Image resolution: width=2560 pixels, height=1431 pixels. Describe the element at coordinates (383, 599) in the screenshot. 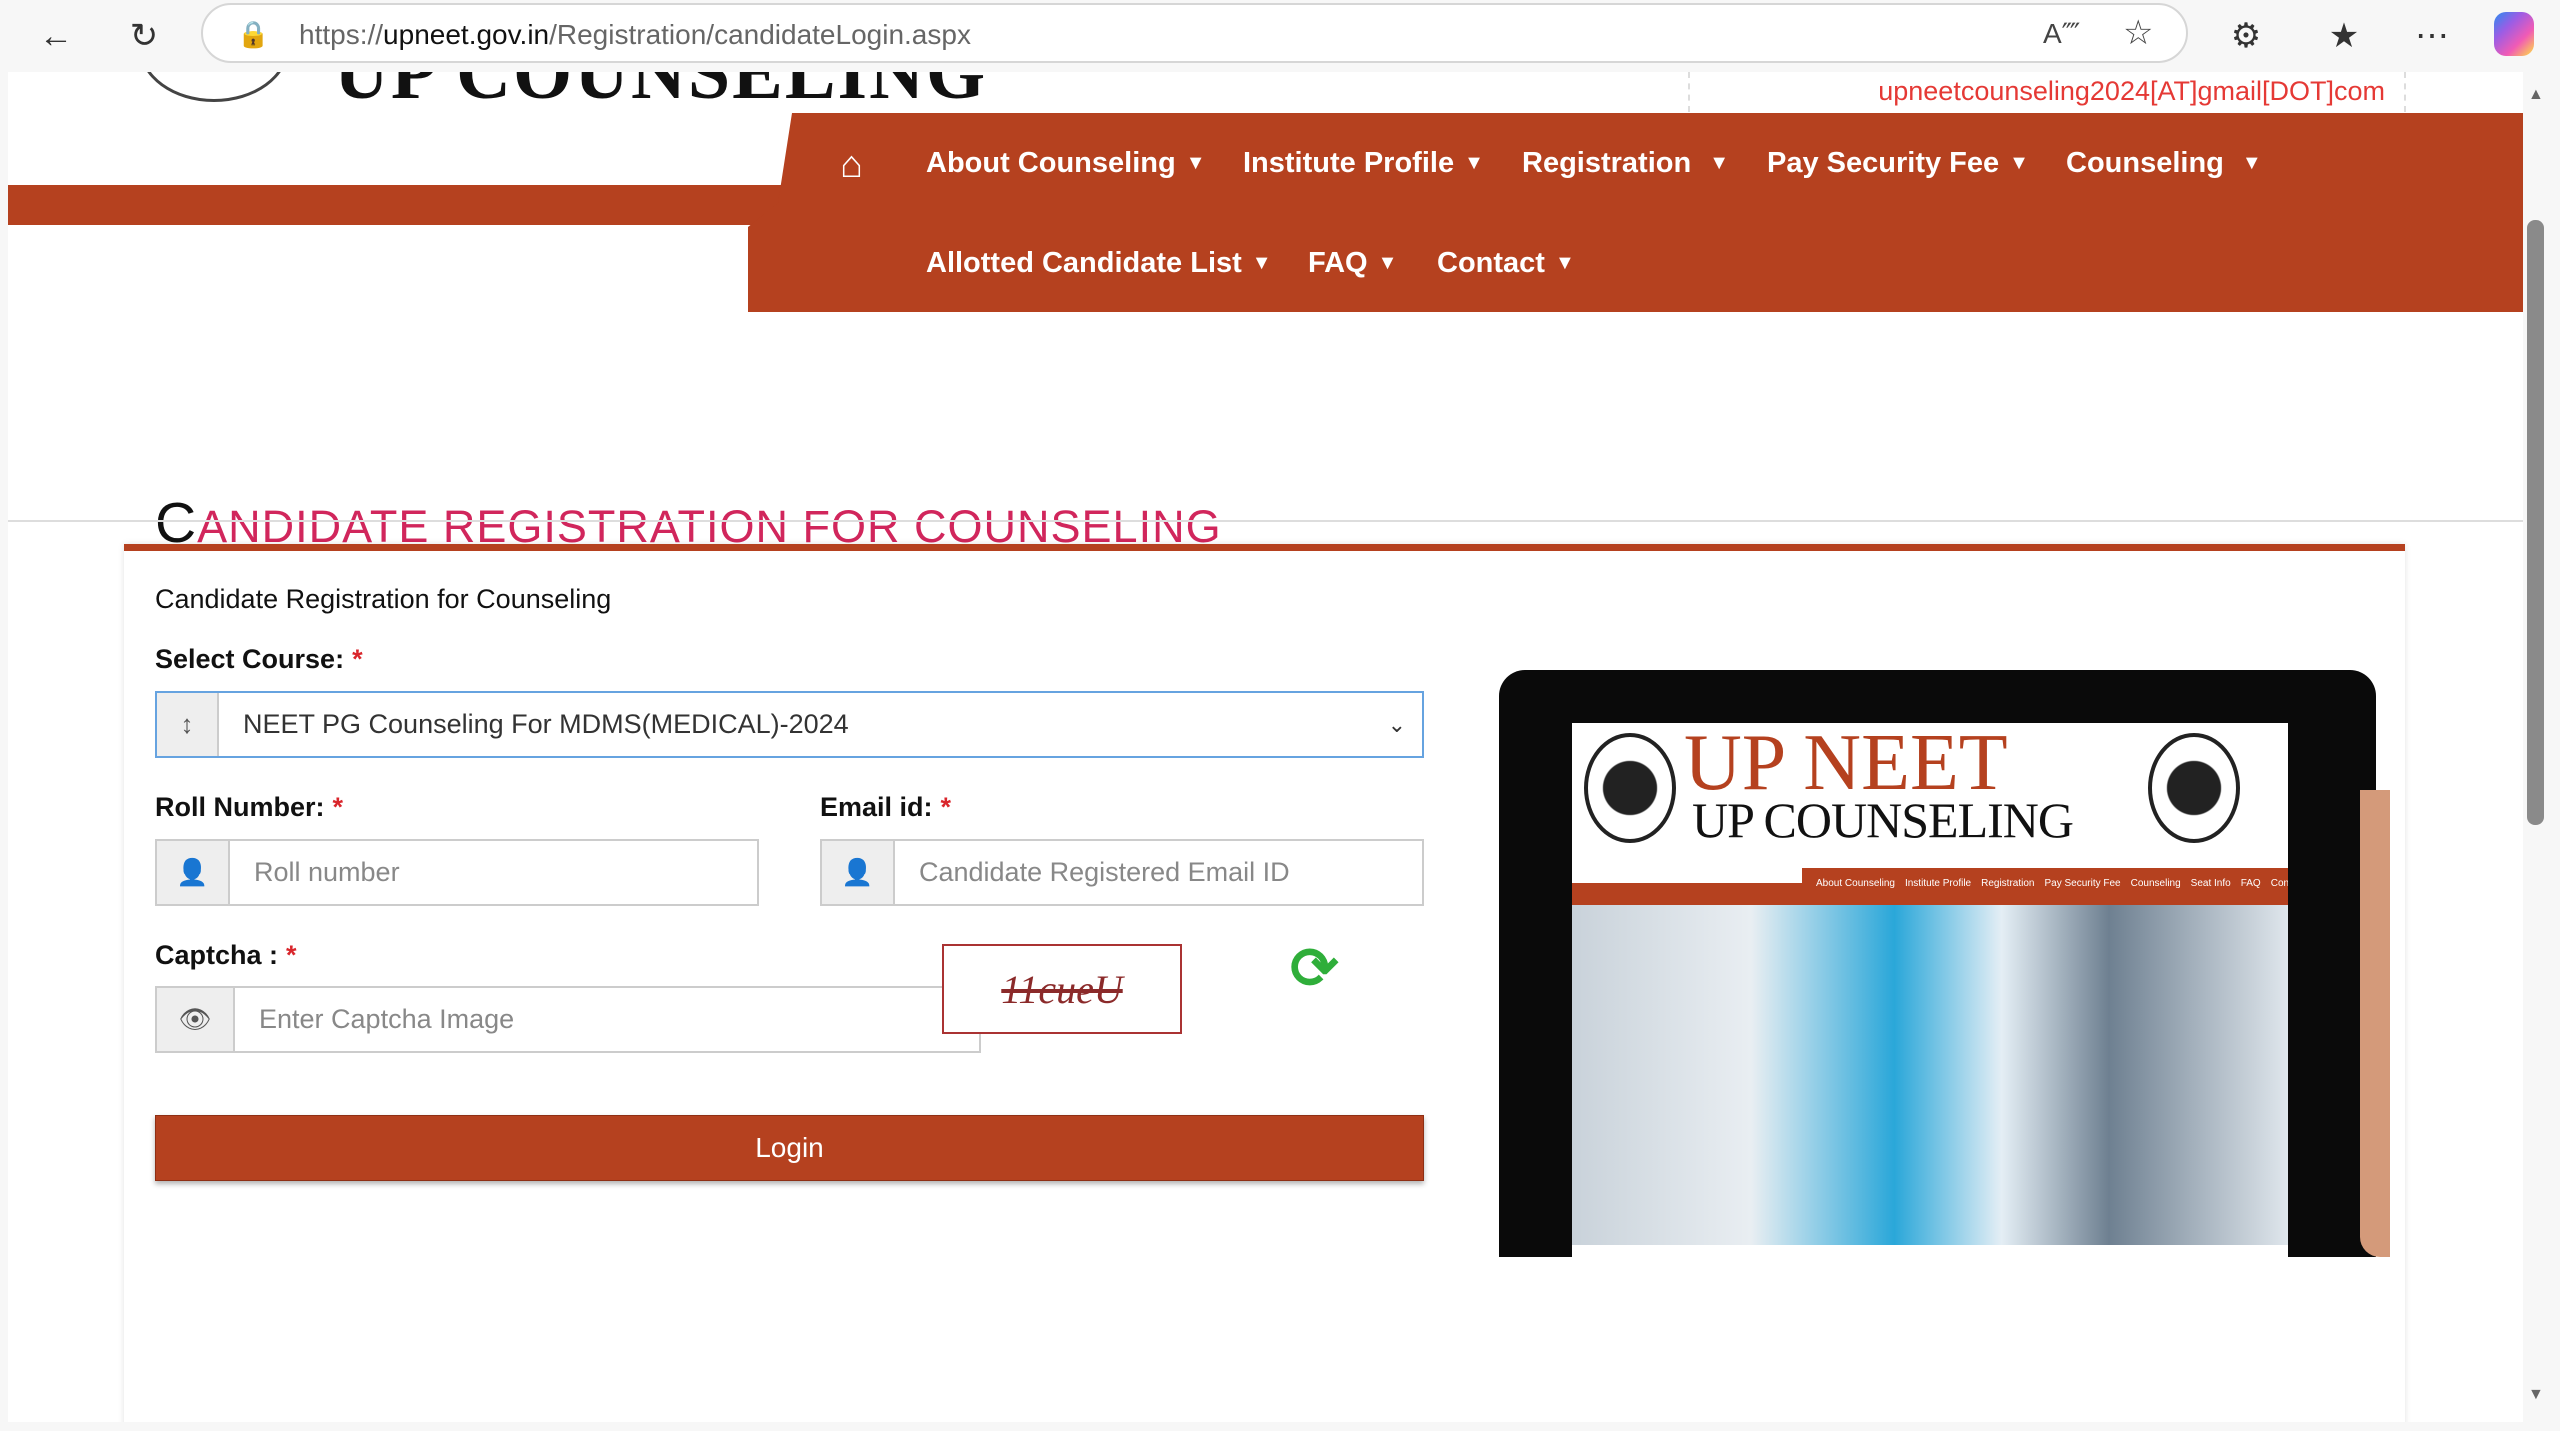

I see `form-subtitle: Candidate Registration for Counseling` at that location.